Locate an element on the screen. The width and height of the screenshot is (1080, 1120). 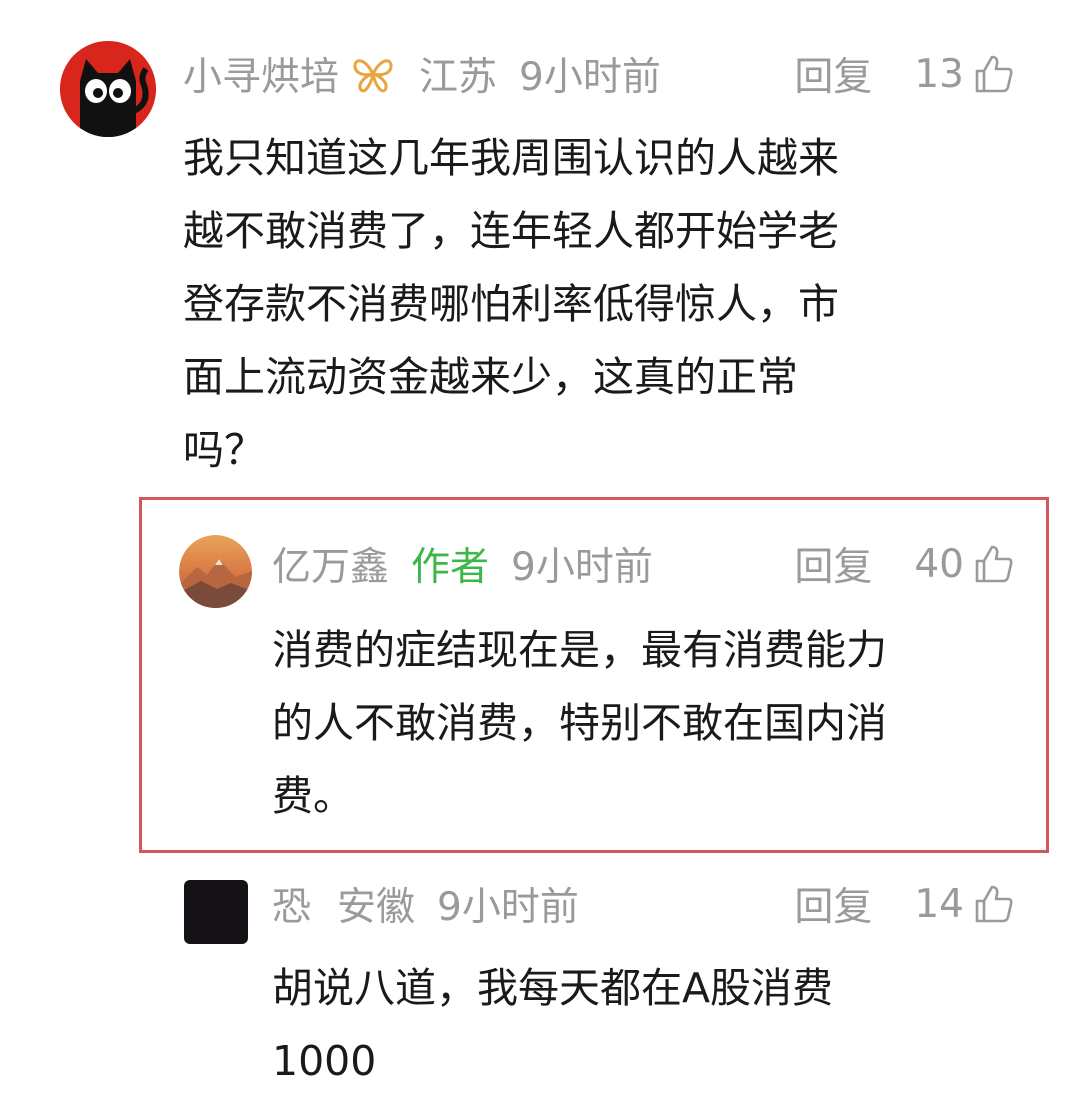
comment-meta: 小寻烘培 江苏 9小时前 is located at coordinates (422, 74).